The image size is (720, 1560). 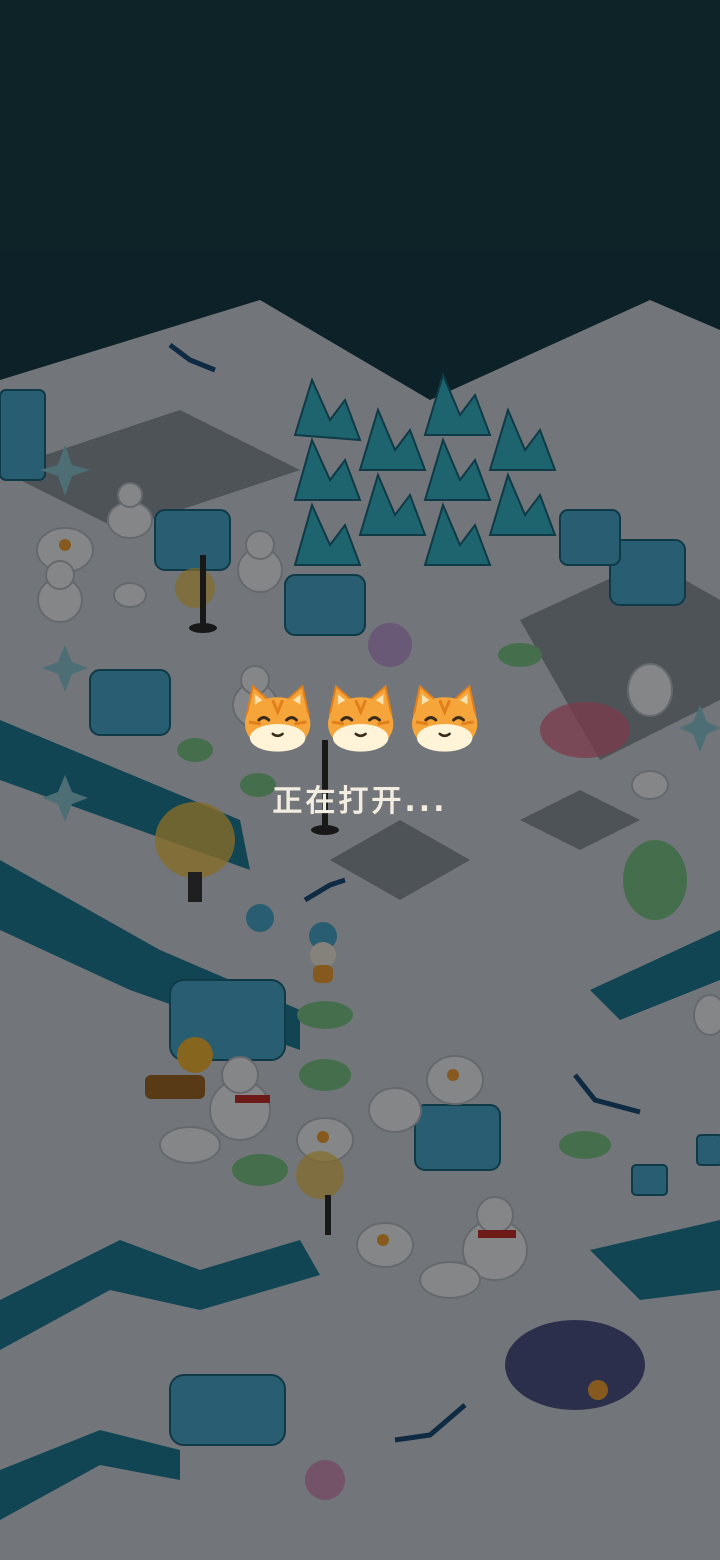 I want to click on loading-cats, so click(x=361, y=719).